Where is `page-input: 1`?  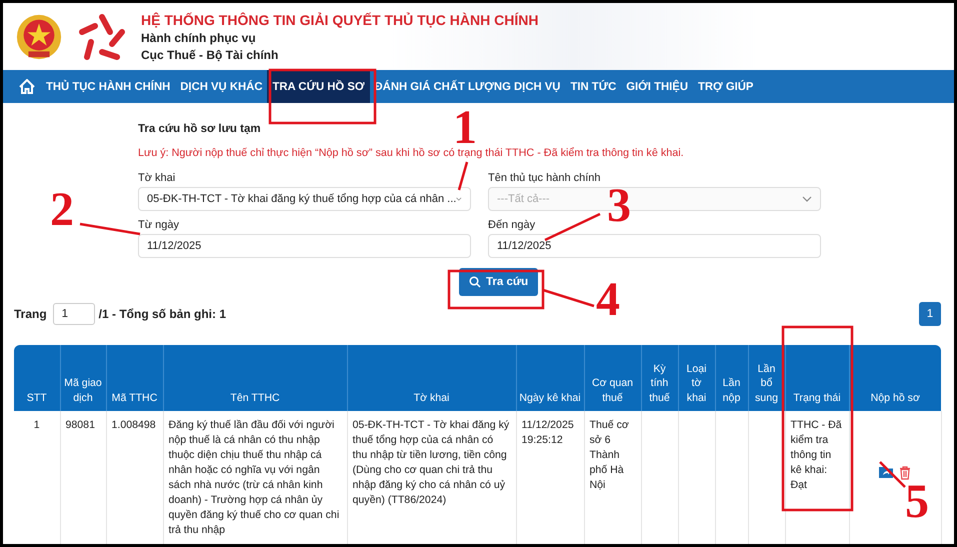
page-input: 1 is located at coordinates (73, 314).